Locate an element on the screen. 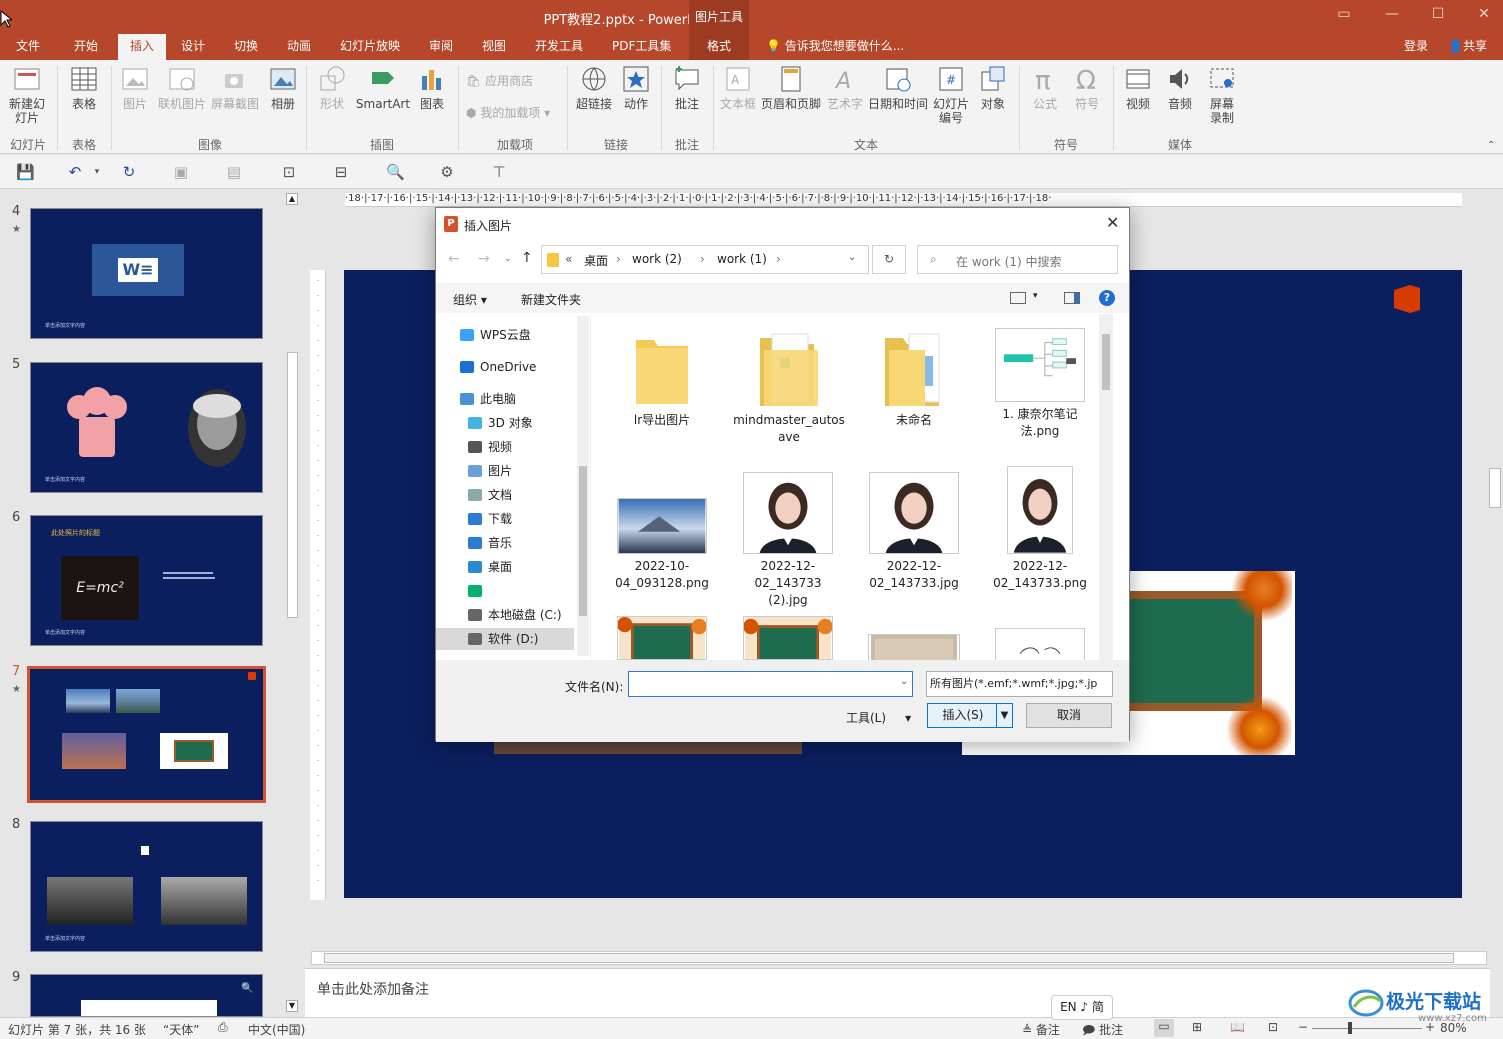  scroll-thumb is located at coordinates (292, 485).